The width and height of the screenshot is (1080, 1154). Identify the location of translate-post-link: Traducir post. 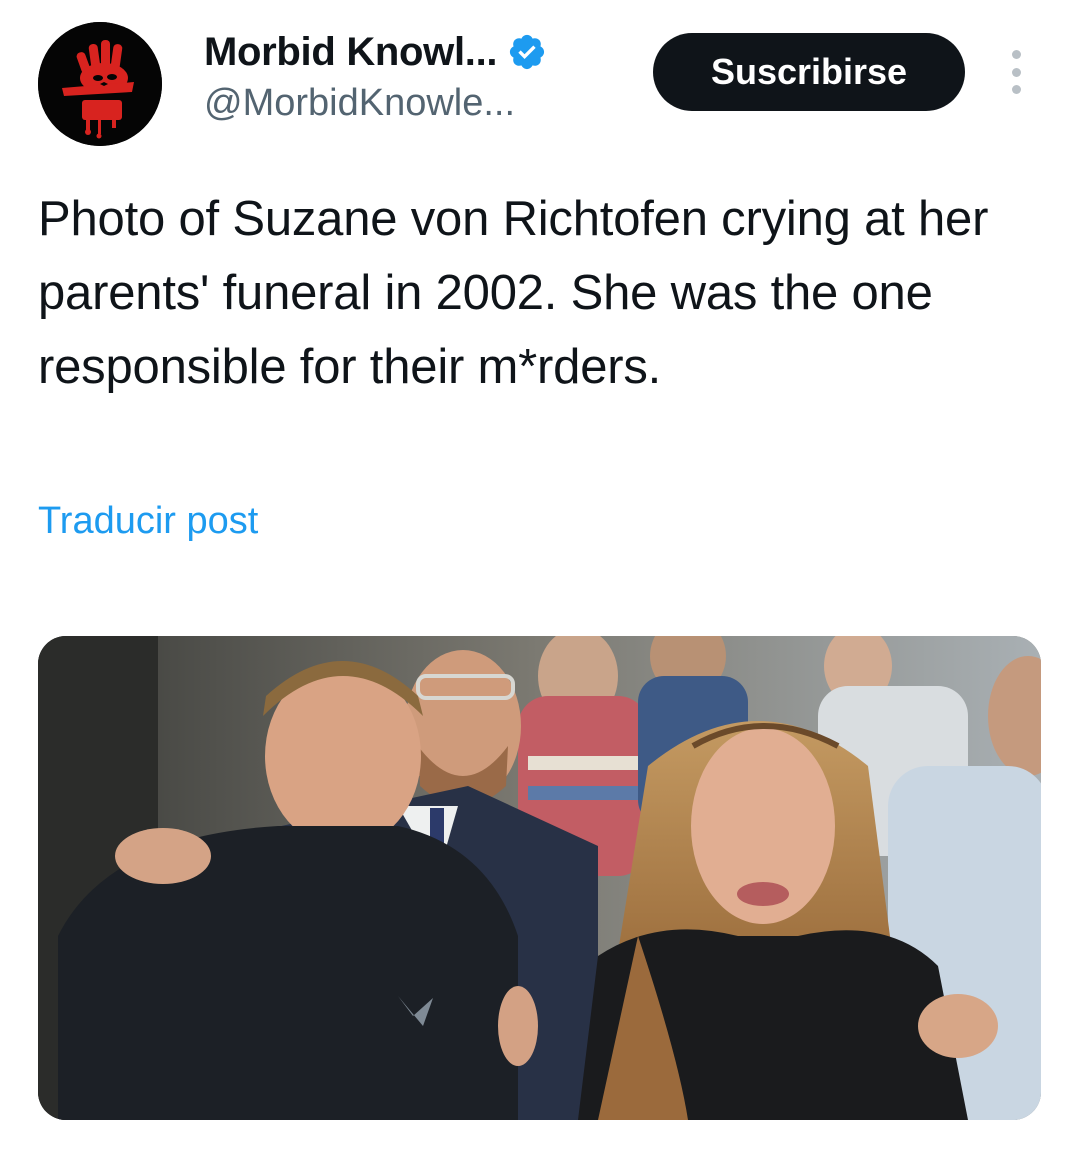
(148, 521).